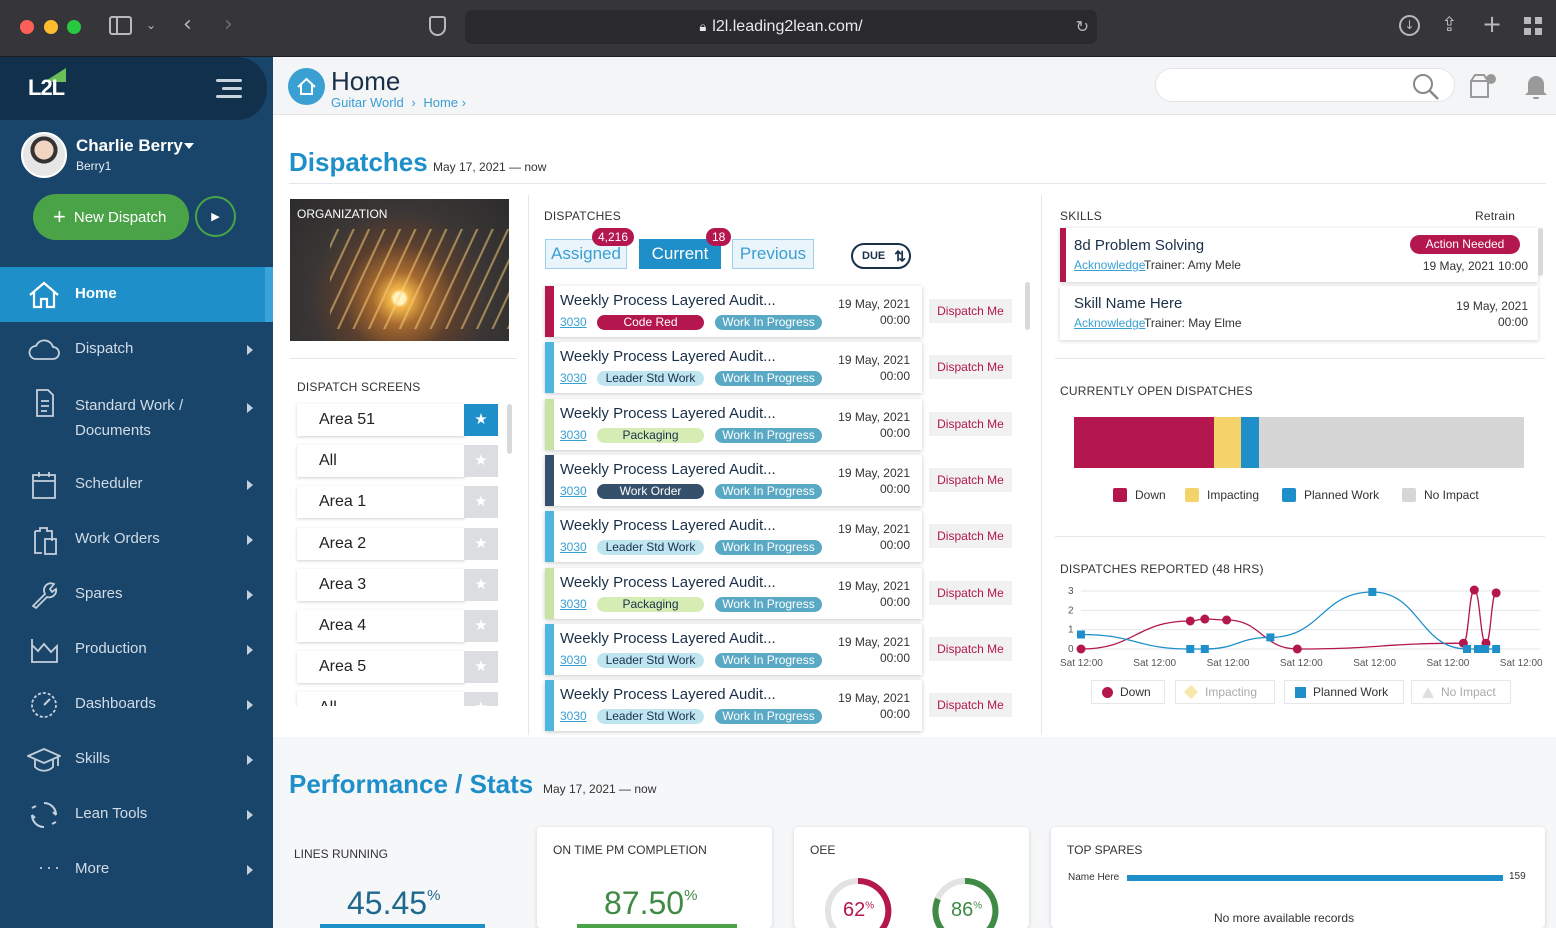  Describe the element at coordinates (381, 544) in the screenshot. I see `dispatch-screen-item: Area 2` at that location.